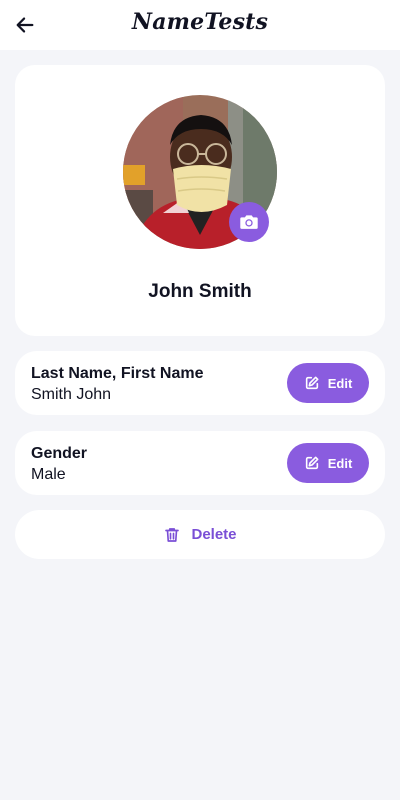 Image resolution: width=400 pixels, height=800 pixels. What do you see at coordinates (200, 291) in the screenshot?
I see `profile-name: John Smith` at bounding box center [200, 291].